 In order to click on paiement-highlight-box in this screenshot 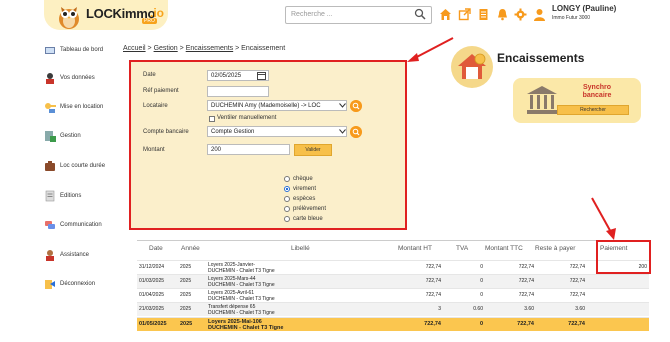, I will do `click(623, 257)`.